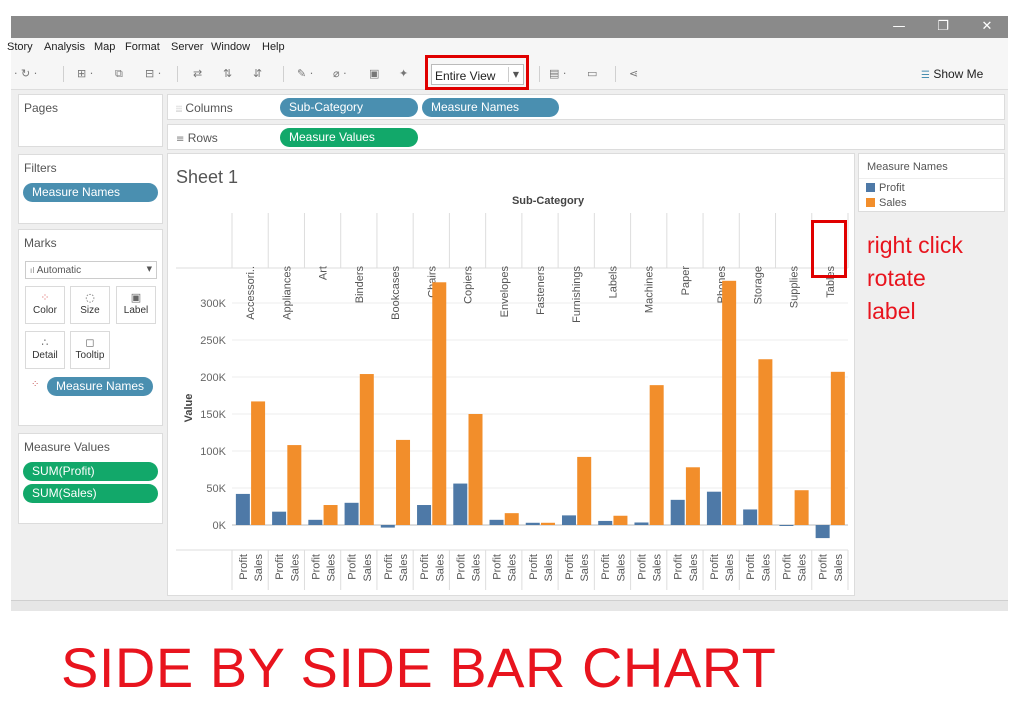 This screenshot has height=705, width=1024. Describe the element at coordinates (621, 568) in the screenshot. I see `measure-label-sales-10: Sales` at that location.